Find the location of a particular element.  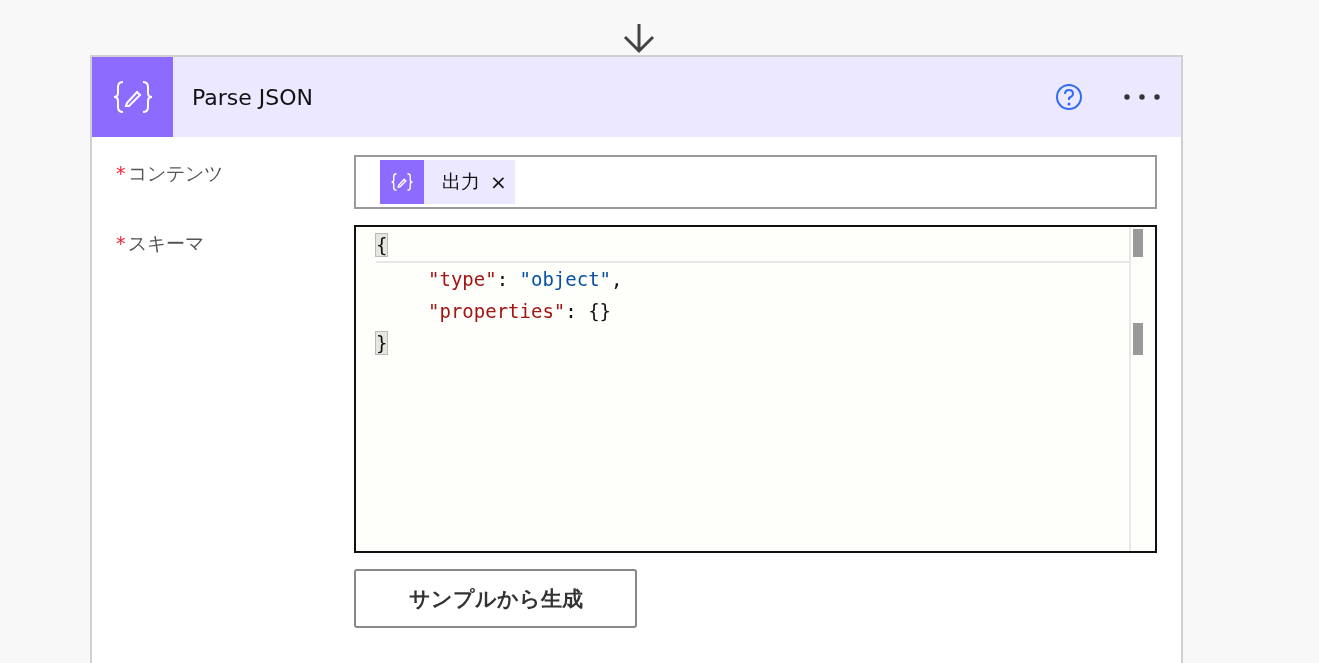

generate-from-sample-button: サンプルから生成 is located at coordinates (495, 598).